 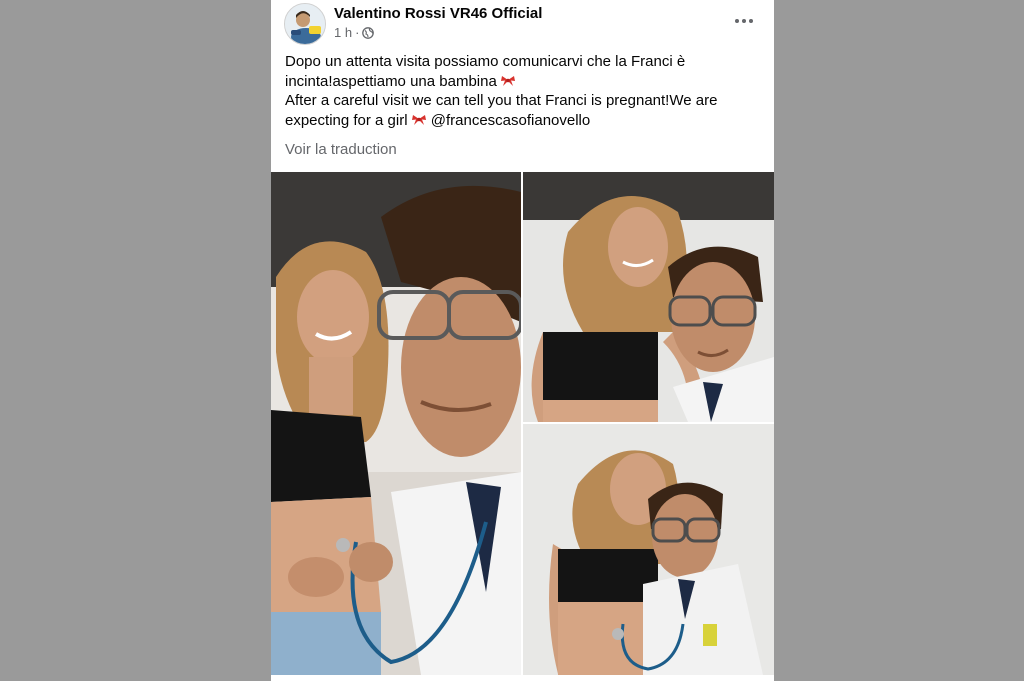 What do you see at coordinates (438, 13) in the screenshot?
I see `author-name: Valentino Rossi VR46 Official` at bounding box center [438, 13].